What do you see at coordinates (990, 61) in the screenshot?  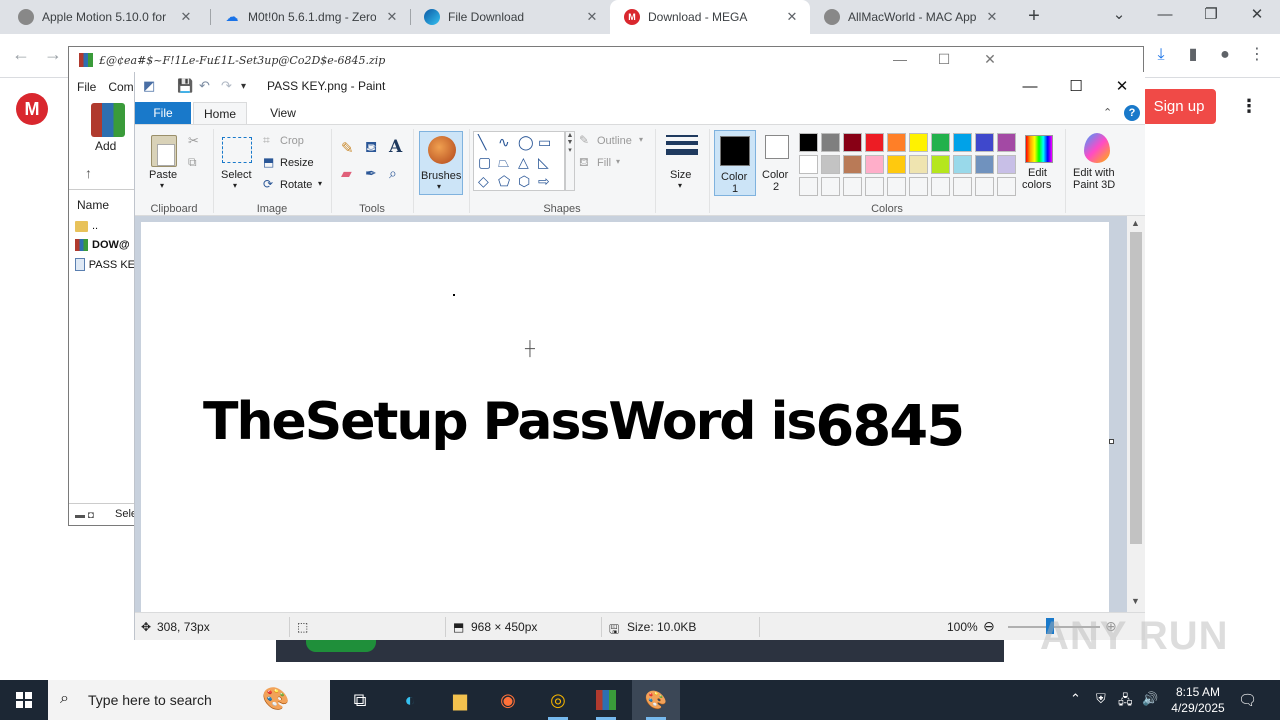 I see `winrar-close-icon: ✕` at bounding box center [990, 61].